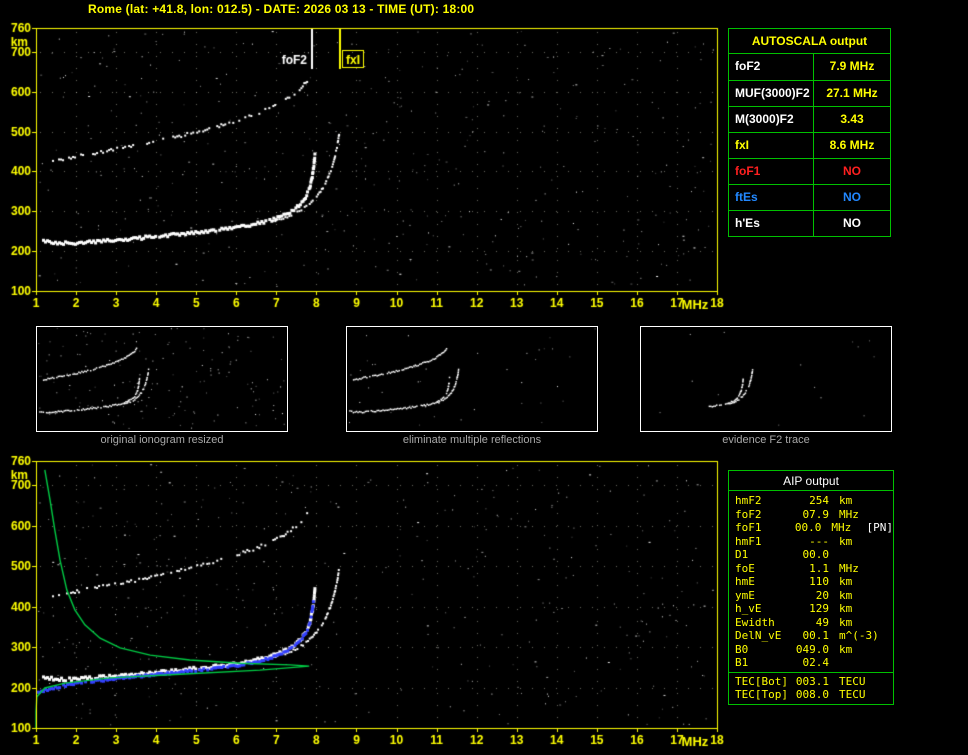 The image size is (968, 755). Describe the element at coordinates (852, 145) in the screenshot. I see `param-value: 8.6 MHz` at that location.